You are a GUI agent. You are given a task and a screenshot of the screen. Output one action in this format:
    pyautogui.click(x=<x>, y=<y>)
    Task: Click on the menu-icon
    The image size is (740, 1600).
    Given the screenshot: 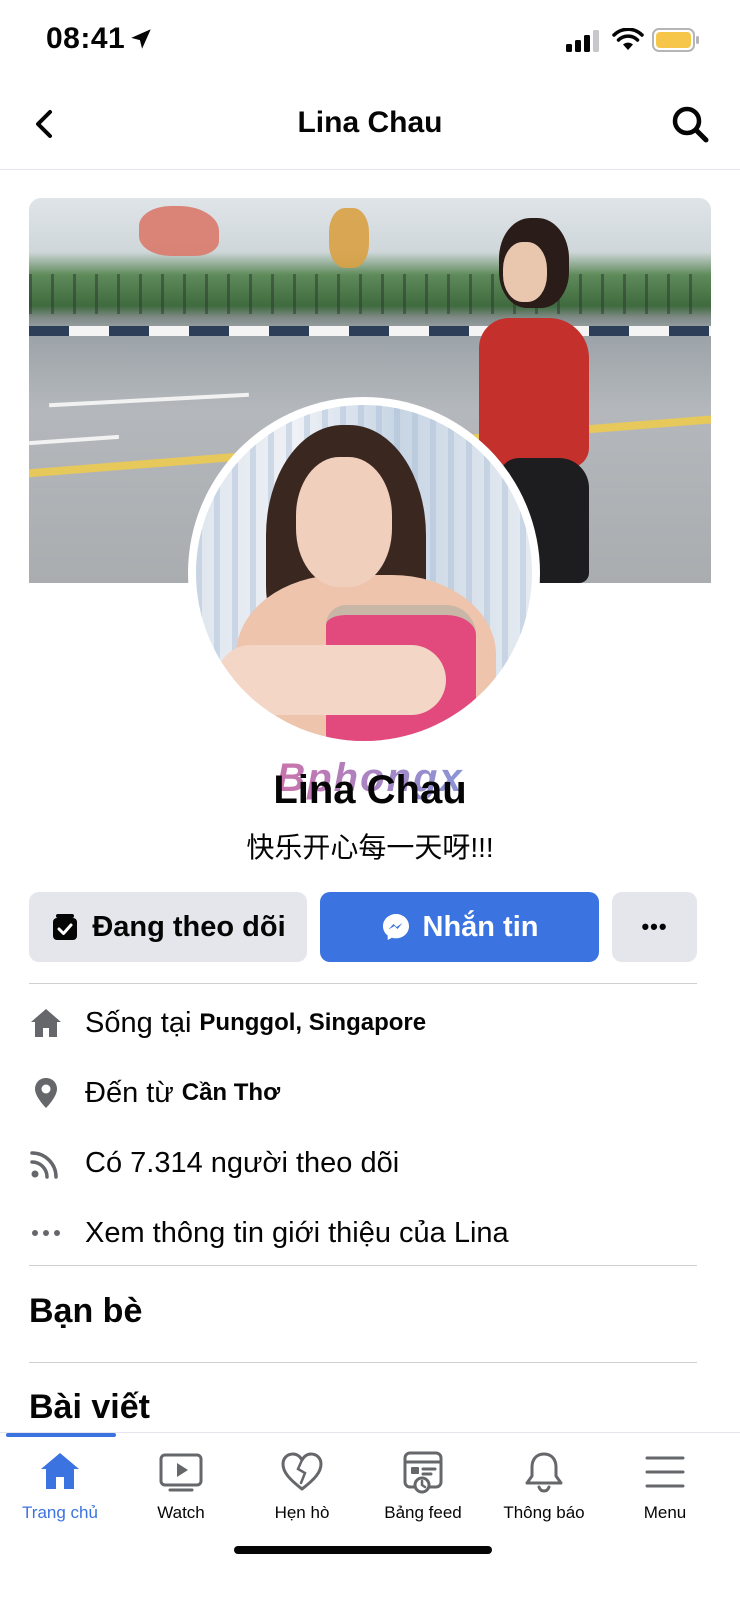 What is the action you would take?
    pyautogui.click(x=665, y=1472)
    